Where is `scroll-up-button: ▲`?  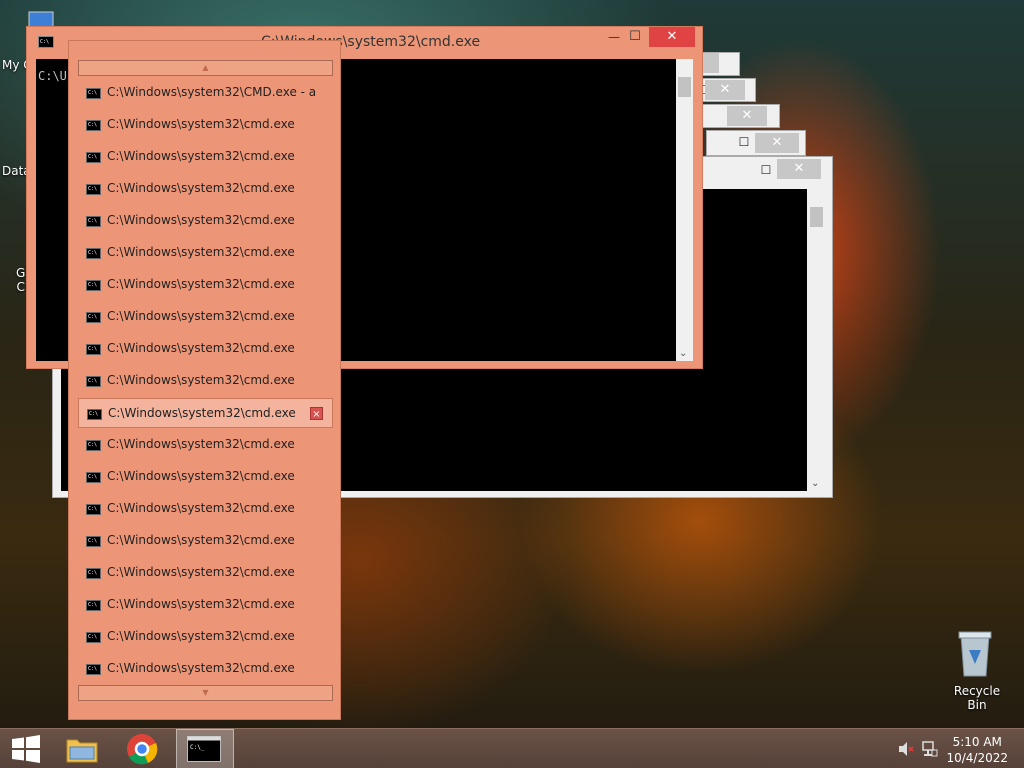
scroll-up-button: ▲ is located at coordinates (205, 68).